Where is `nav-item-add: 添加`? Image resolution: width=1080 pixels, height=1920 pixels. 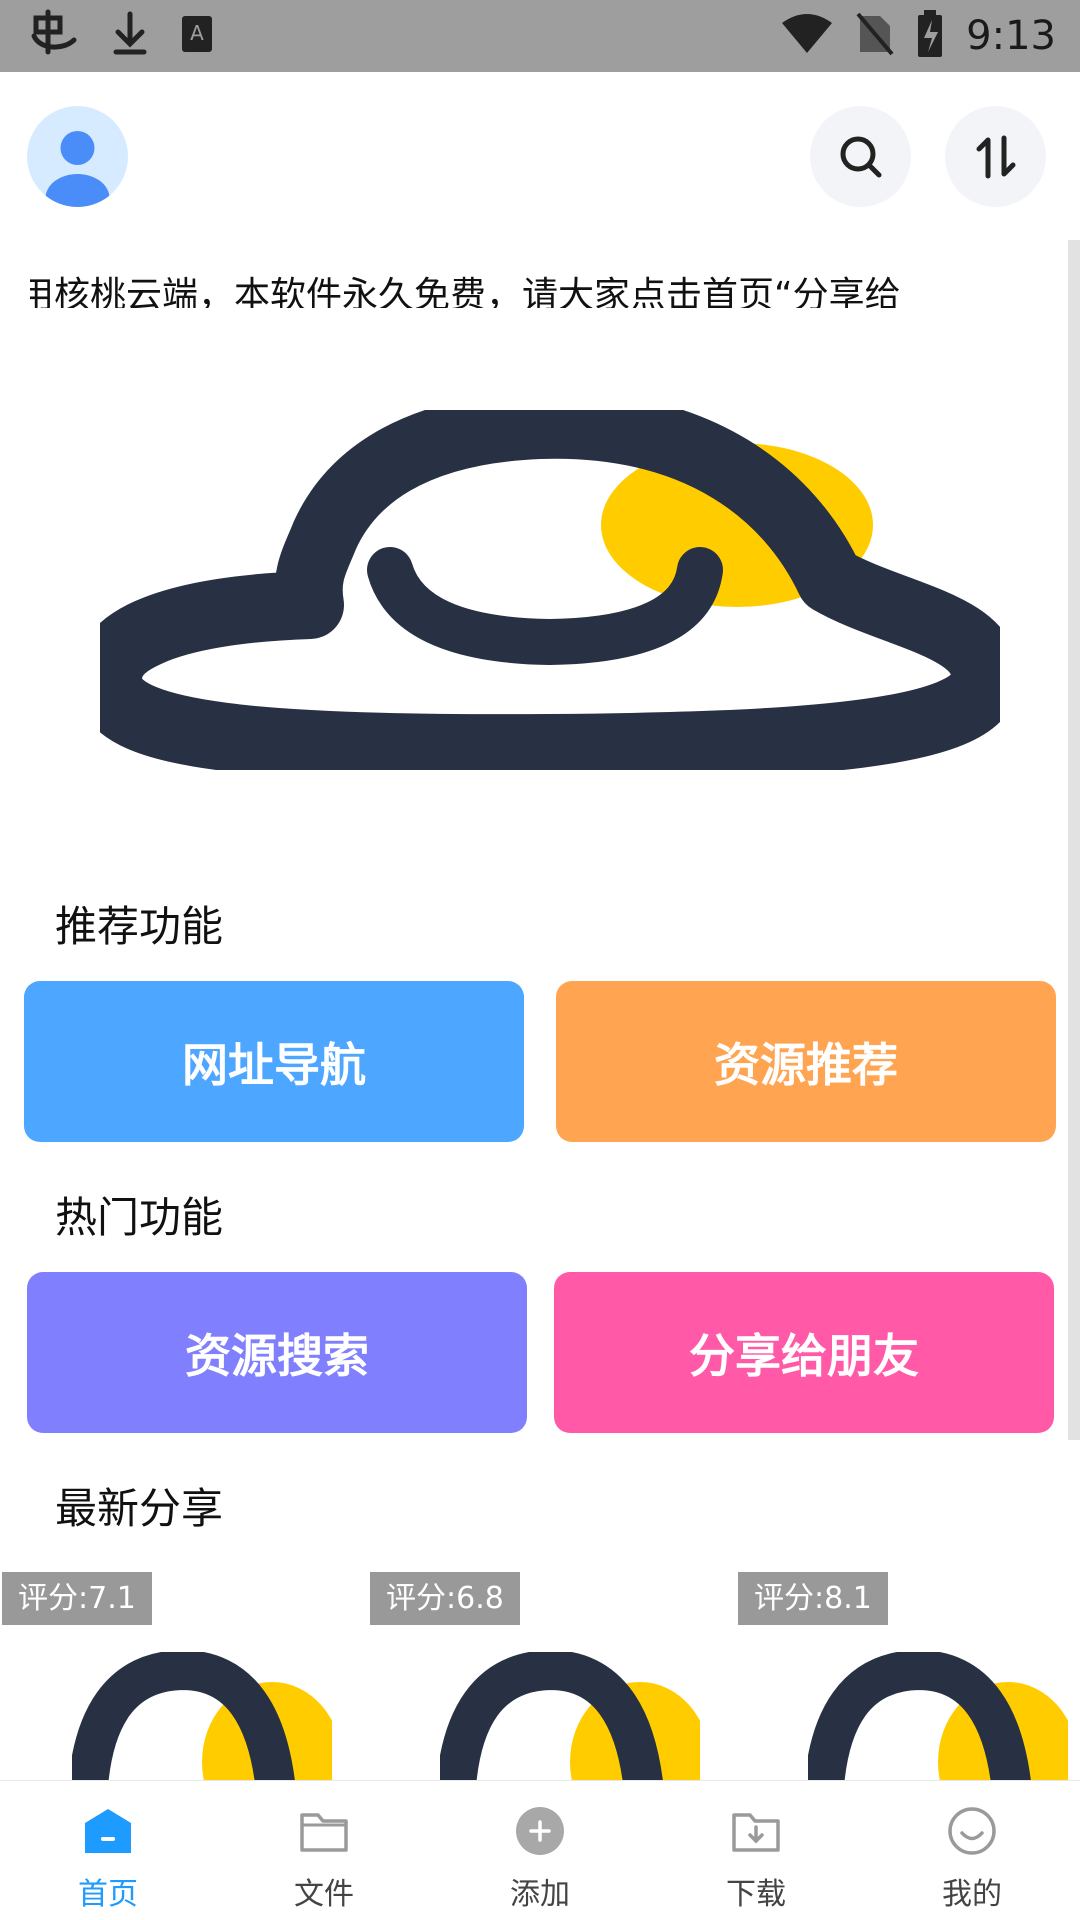
nav-item-add: 添加 is located at coordinates (540, 1850).